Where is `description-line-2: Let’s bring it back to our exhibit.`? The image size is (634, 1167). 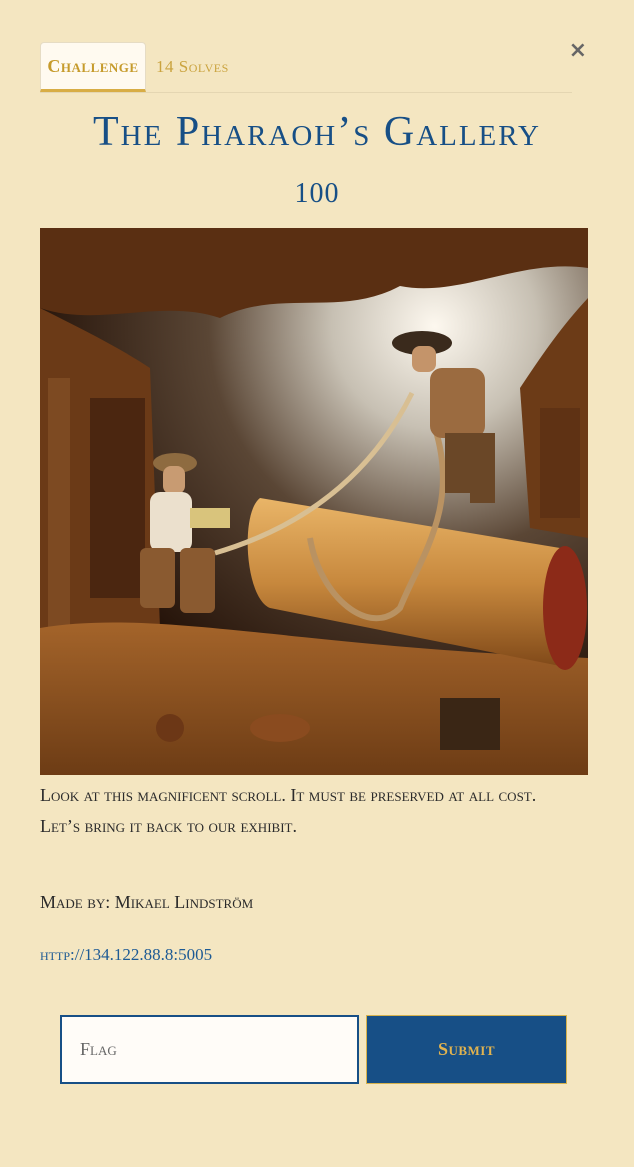 description-line-2: Let’s bring it back to our exhibit. is located at coordinates (168, 826).